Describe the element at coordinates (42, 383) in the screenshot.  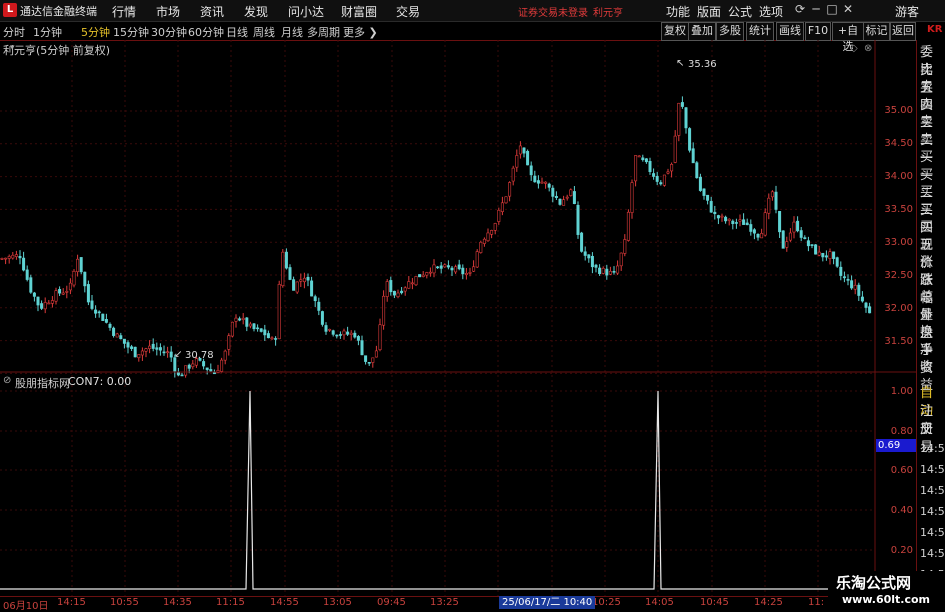
I see `indicator-title: 股朋指标网` at that location.